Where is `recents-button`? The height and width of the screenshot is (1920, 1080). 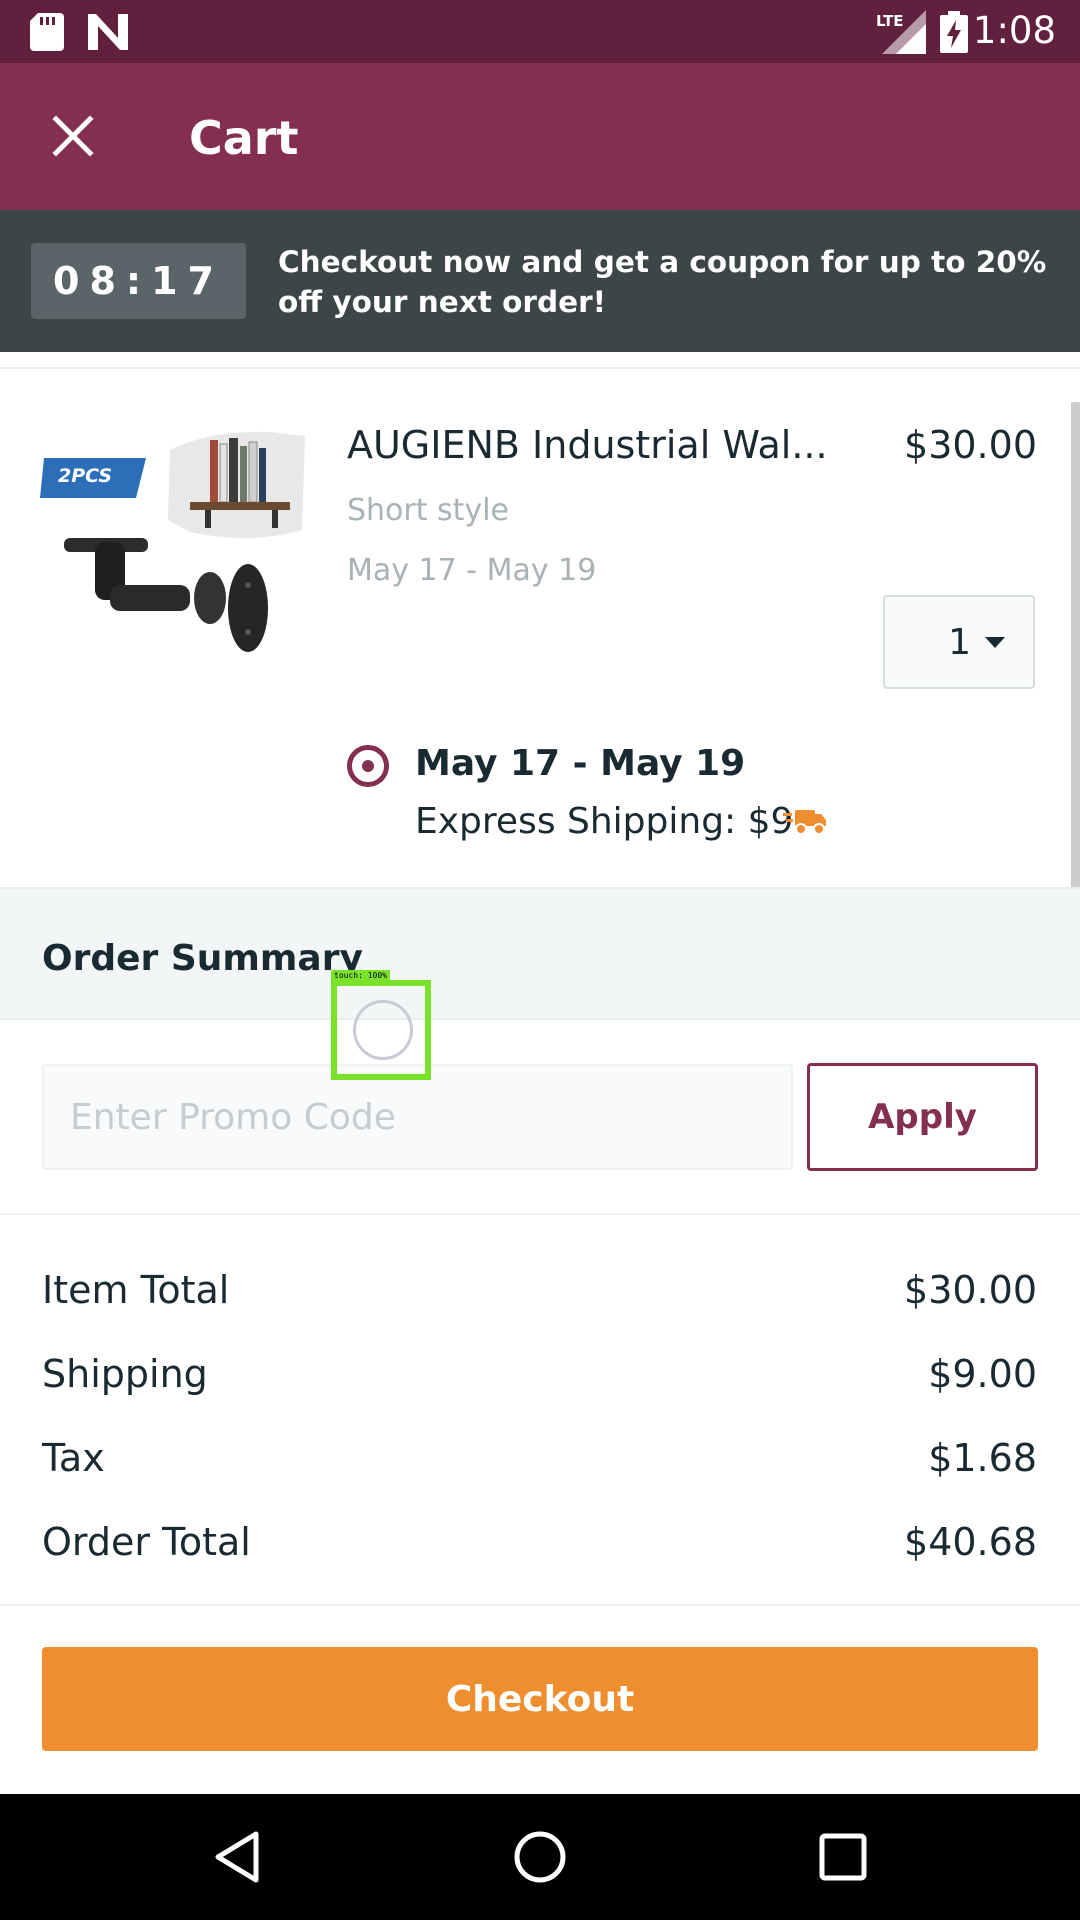
recents-button is located at coordinates (843, 1857).